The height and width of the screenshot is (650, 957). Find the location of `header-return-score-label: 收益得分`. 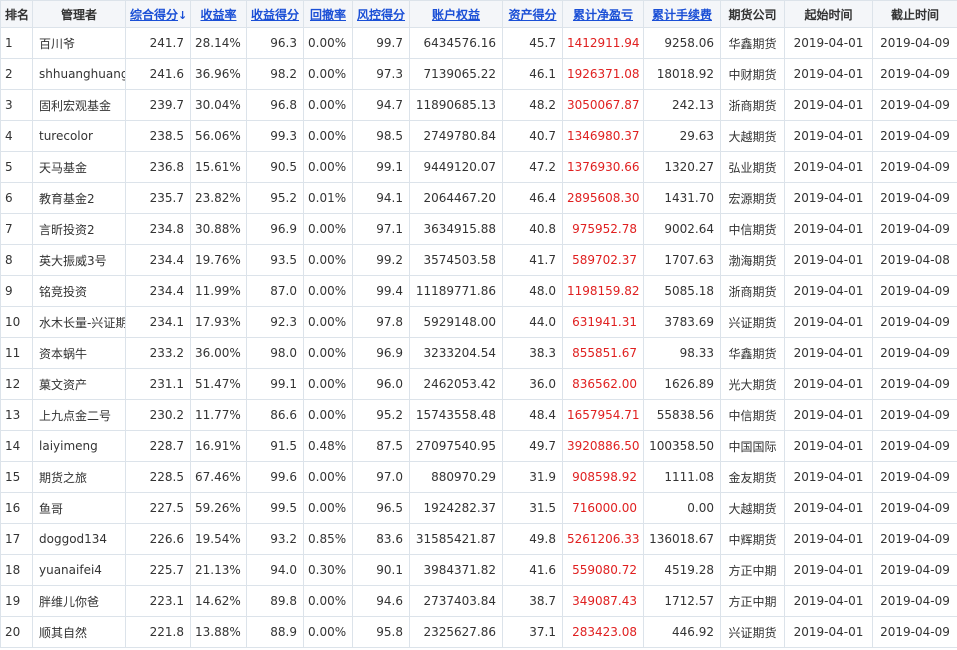

header-return-score-label: 收益得分 is located at coordinates (275, 15).